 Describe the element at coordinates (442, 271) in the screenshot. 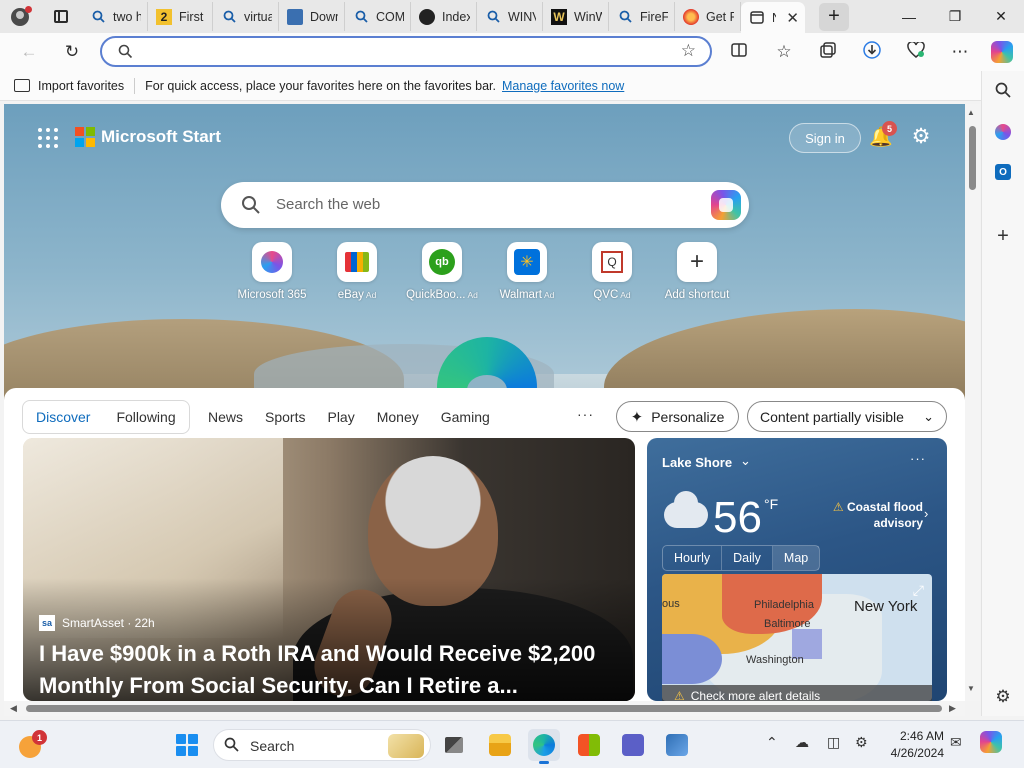

I see `shortcut-quickbooks: qb QuickBoo... Ad` at that location.